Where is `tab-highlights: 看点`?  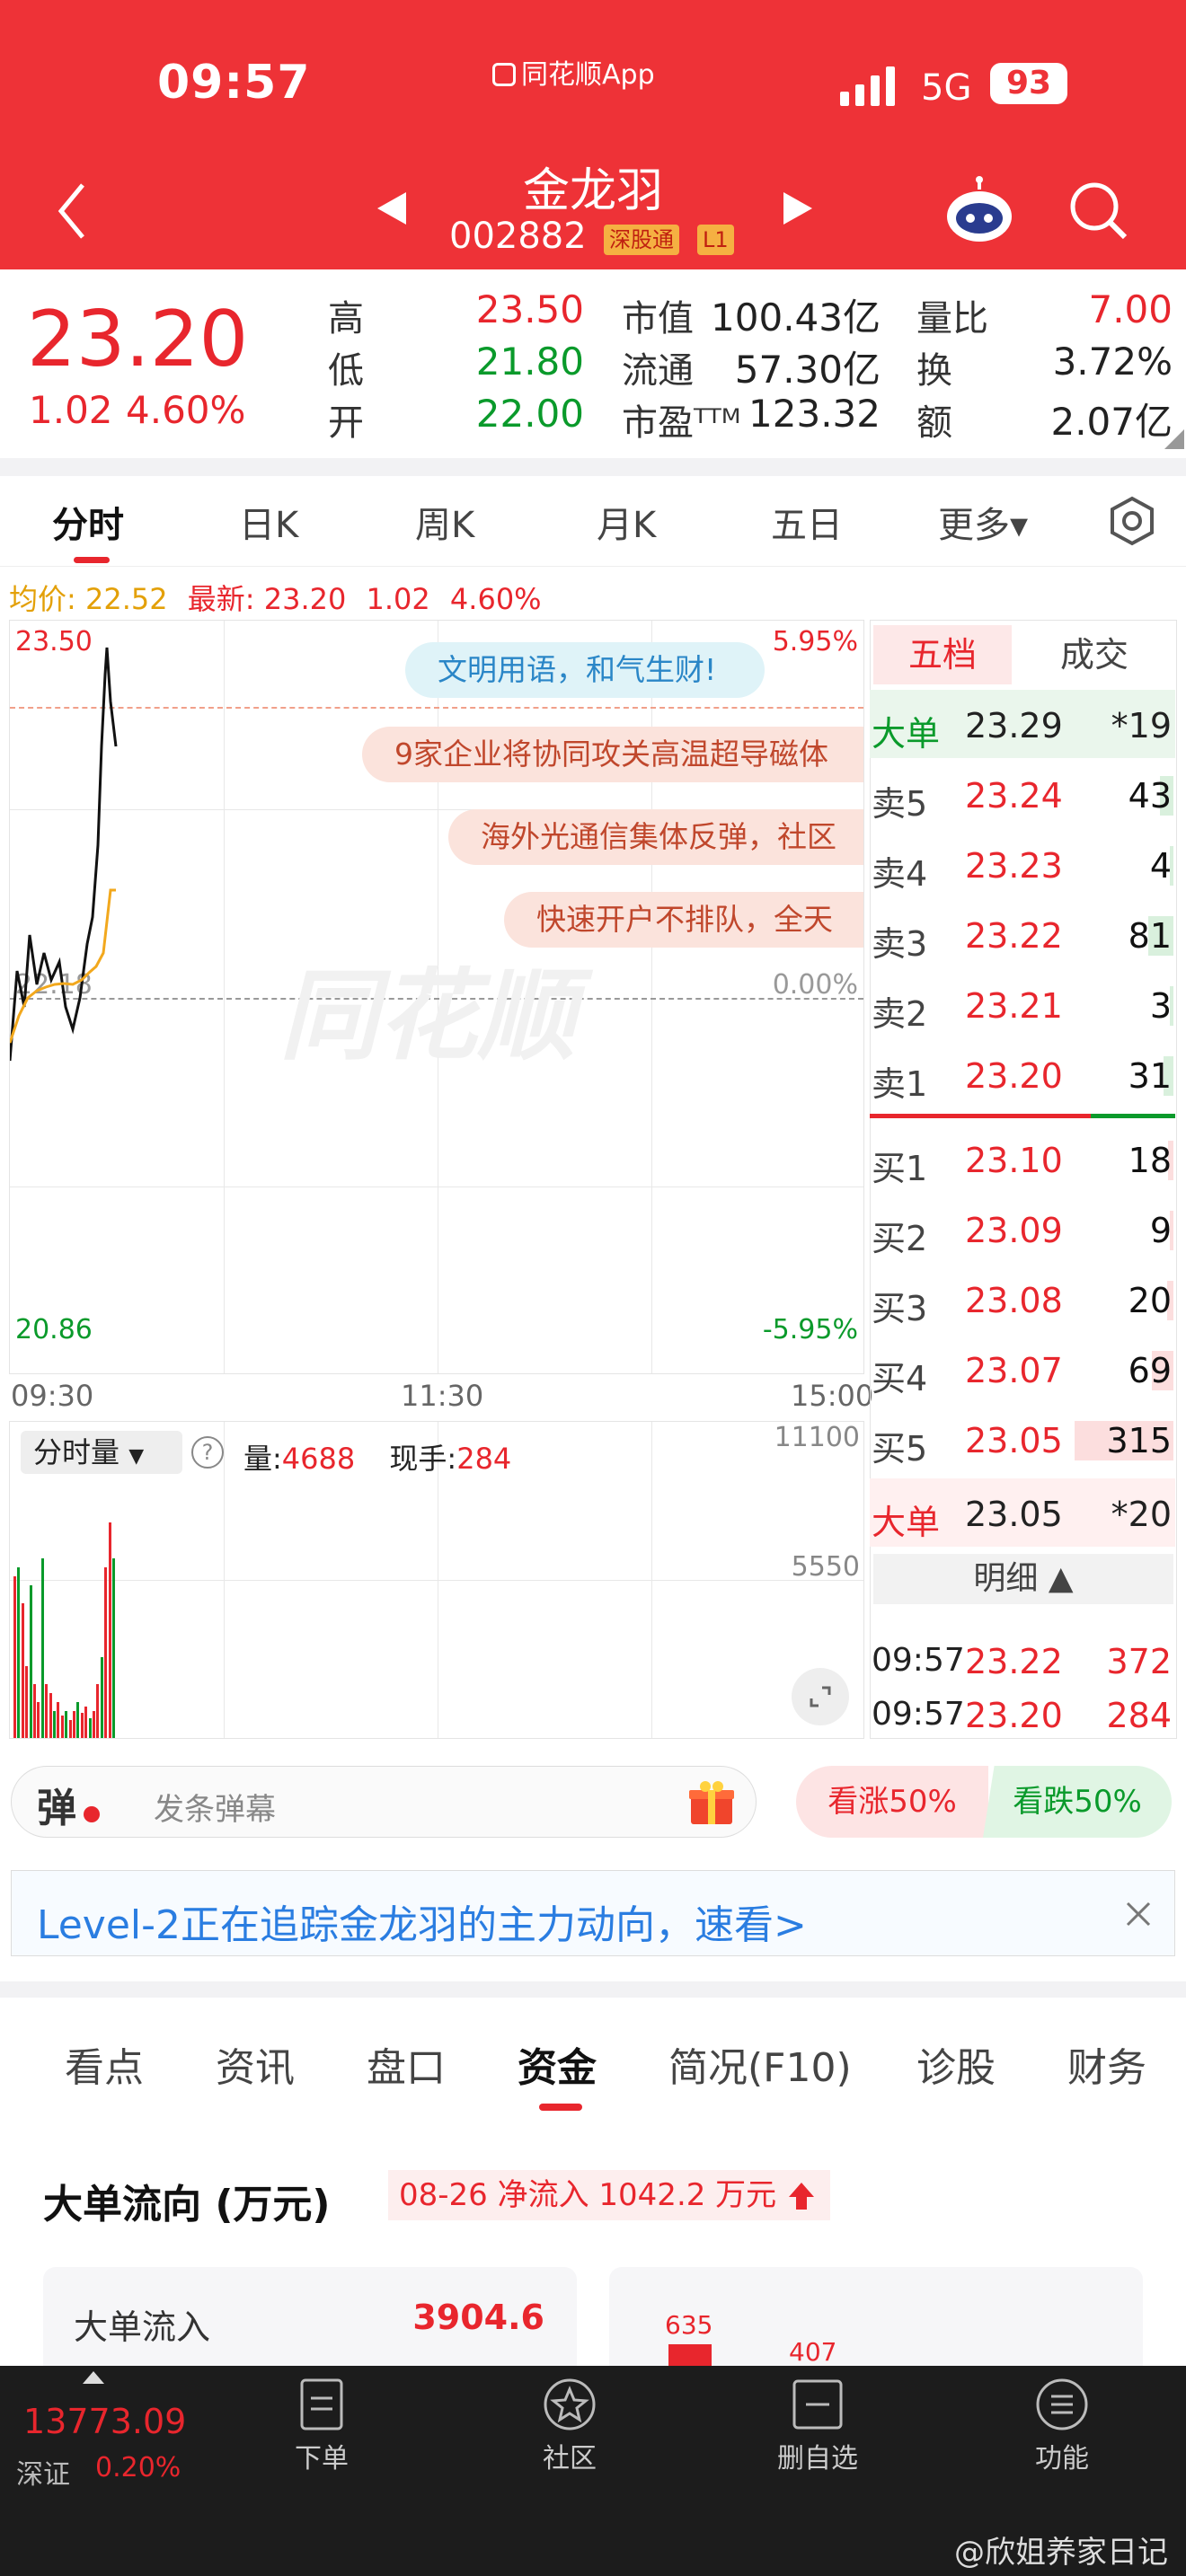 tab-highlights: 看点 is located at coordinates (104, 2064).